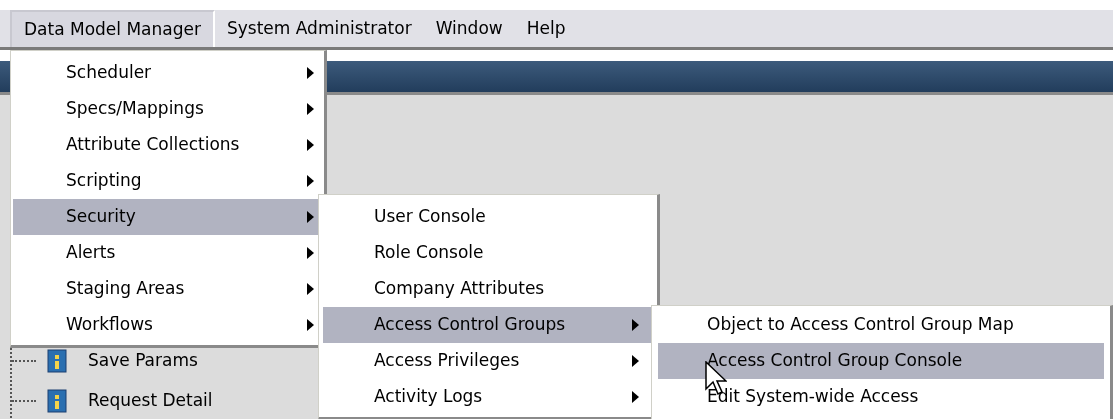  What do you see at coordinates (167, 253) in the screenshot?
I see `menu-item: Alerts` at bounding box center [167, 253].